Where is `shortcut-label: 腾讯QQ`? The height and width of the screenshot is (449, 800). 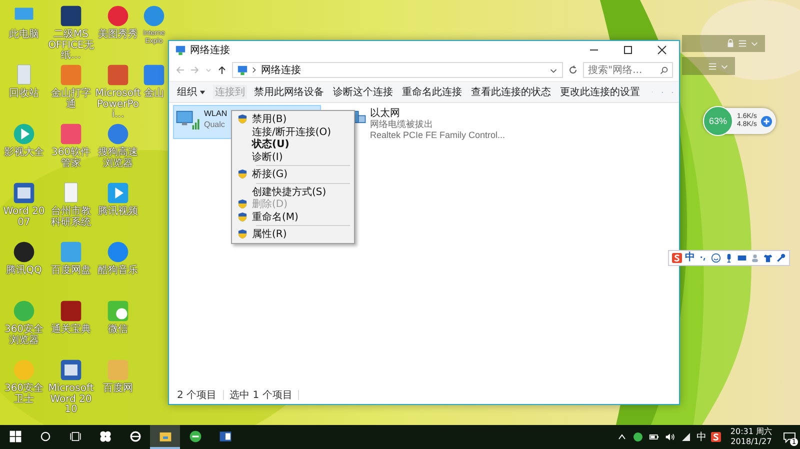 shortcut-label: 腾讯QQ is located at coordinates (24, 271).